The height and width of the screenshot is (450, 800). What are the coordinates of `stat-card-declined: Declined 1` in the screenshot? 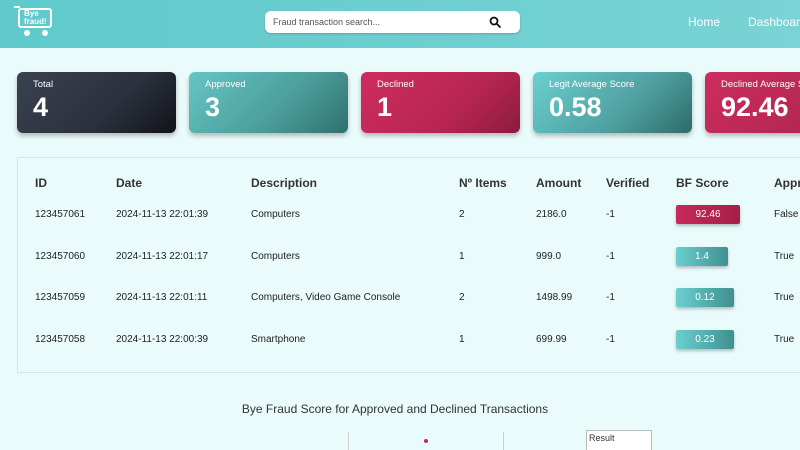 It's located at (440, 102).